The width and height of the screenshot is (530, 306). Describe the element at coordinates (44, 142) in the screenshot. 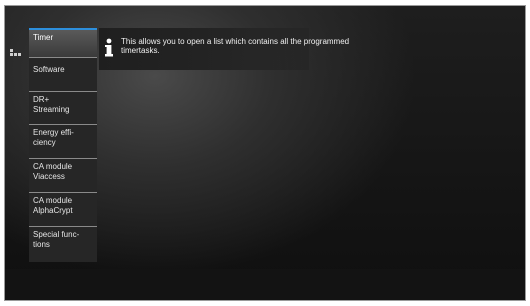

I see `menu-item-label-2: ciency` at that location.